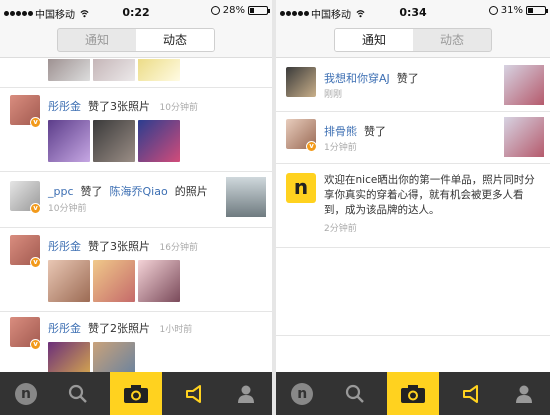  I want to click on nice-home-icon: n, so click(302, 393).